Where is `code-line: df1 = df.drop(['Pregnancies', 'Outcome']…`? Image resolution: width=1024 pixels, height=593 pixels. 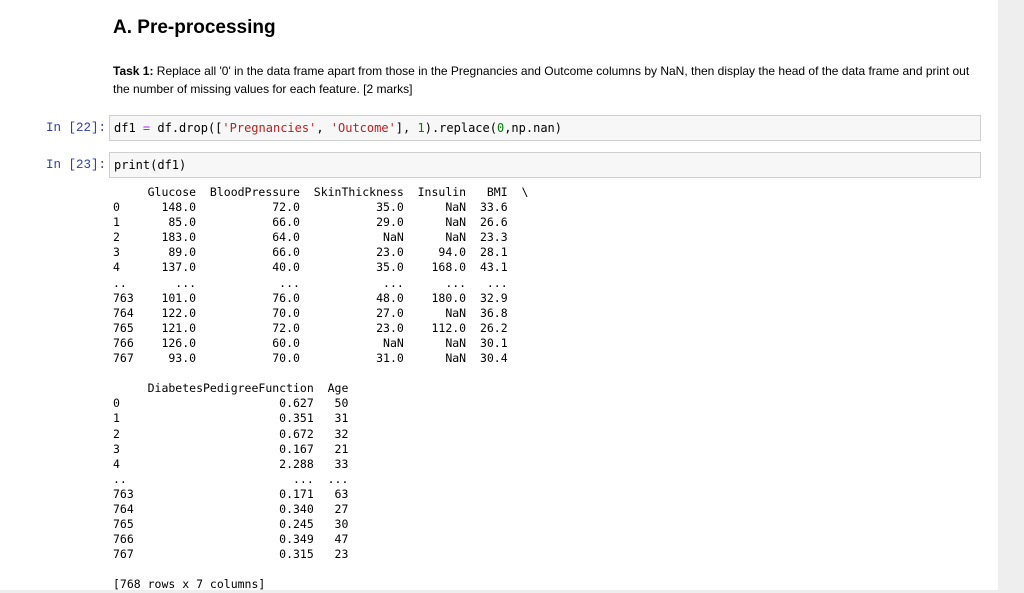 code-line: df1 = df.drop(['Pregnancies', 'Outcome']… is located at coordinates (338, 128).